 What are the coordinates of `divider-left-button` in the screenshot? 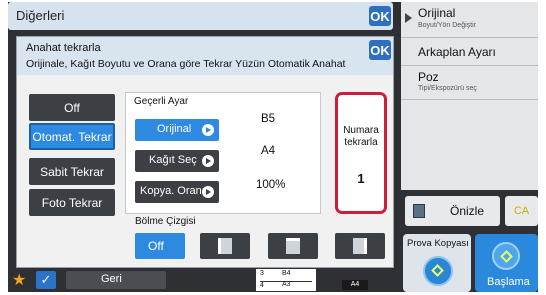 It's located at (225, 246).